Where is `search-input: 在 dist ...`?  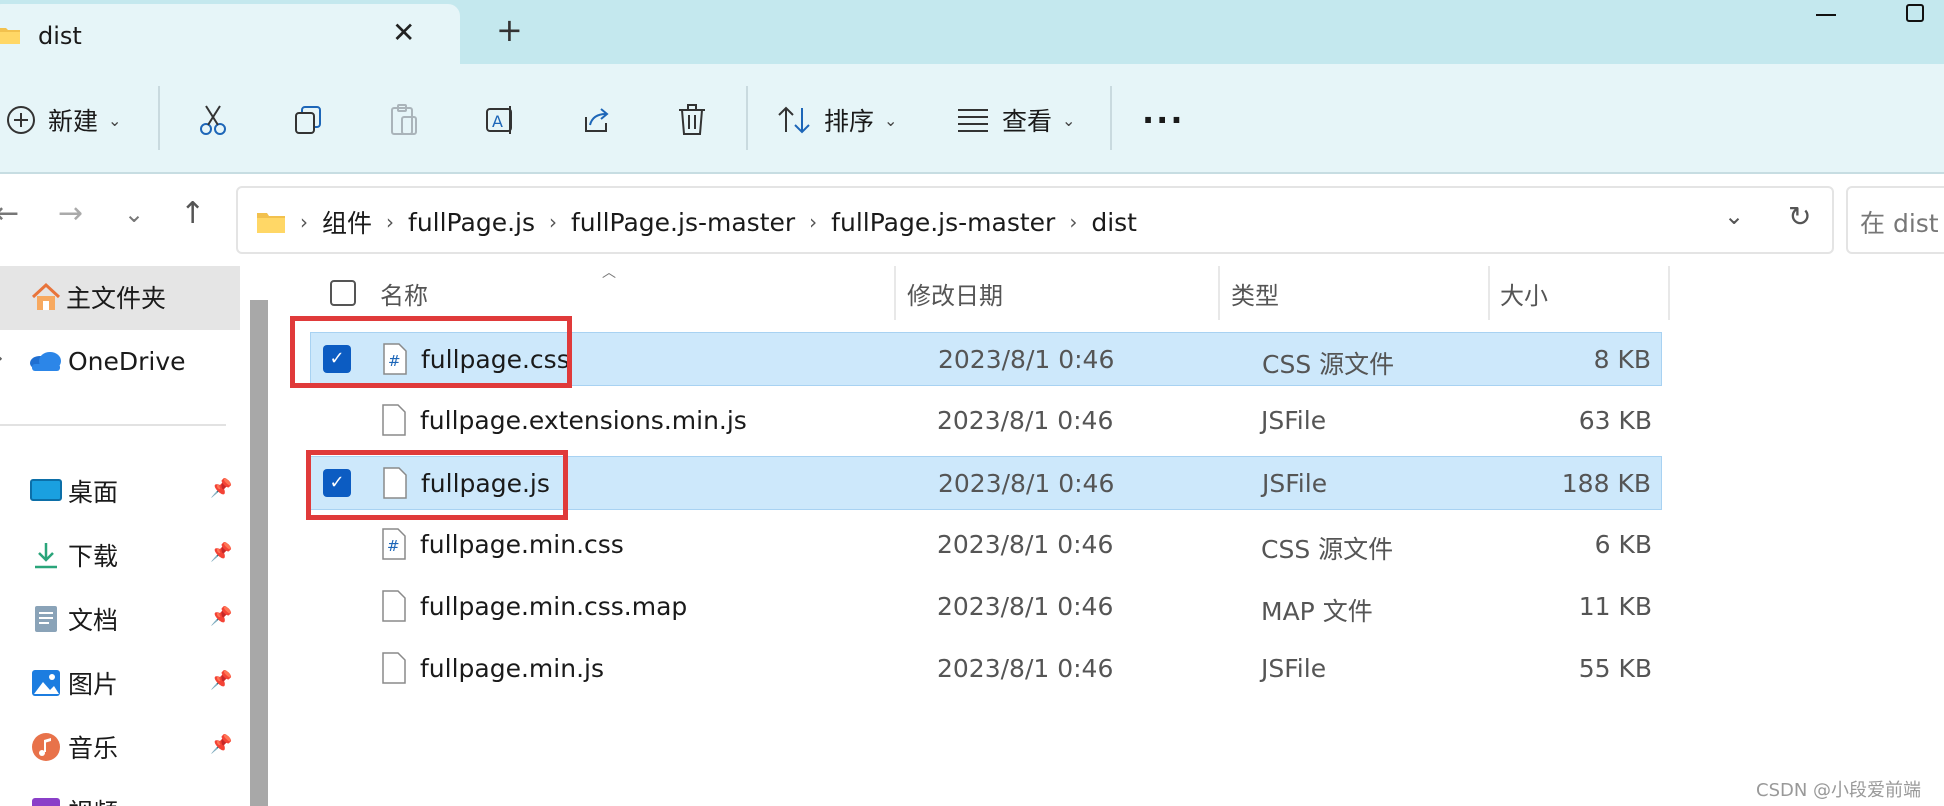
search-input: 在 dist ... is located at coordinates (1895, 220).